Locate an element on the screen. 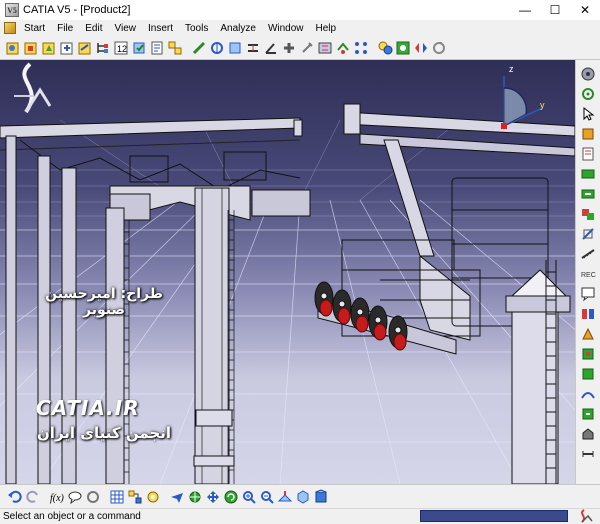  top-toolbar: 12 is located at coordinates (300, 48).